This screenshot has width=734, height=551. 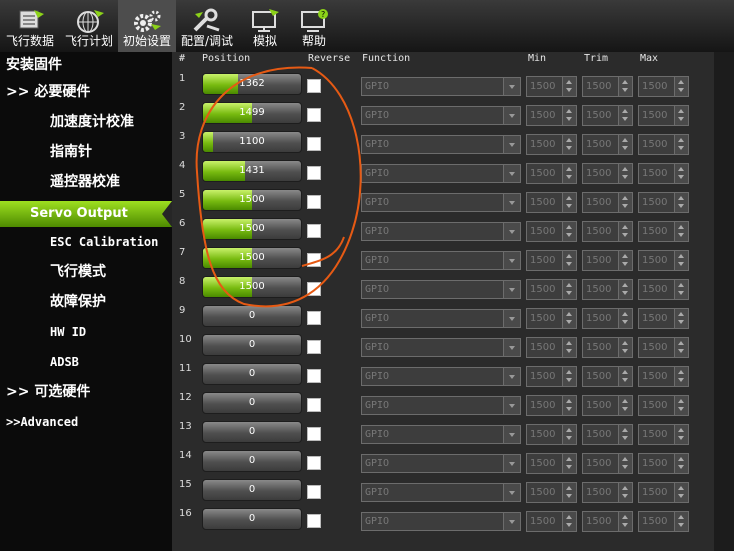 I want to click on toolbar-config-tuning-button: 配置/调试, so click(x=207, y=26).